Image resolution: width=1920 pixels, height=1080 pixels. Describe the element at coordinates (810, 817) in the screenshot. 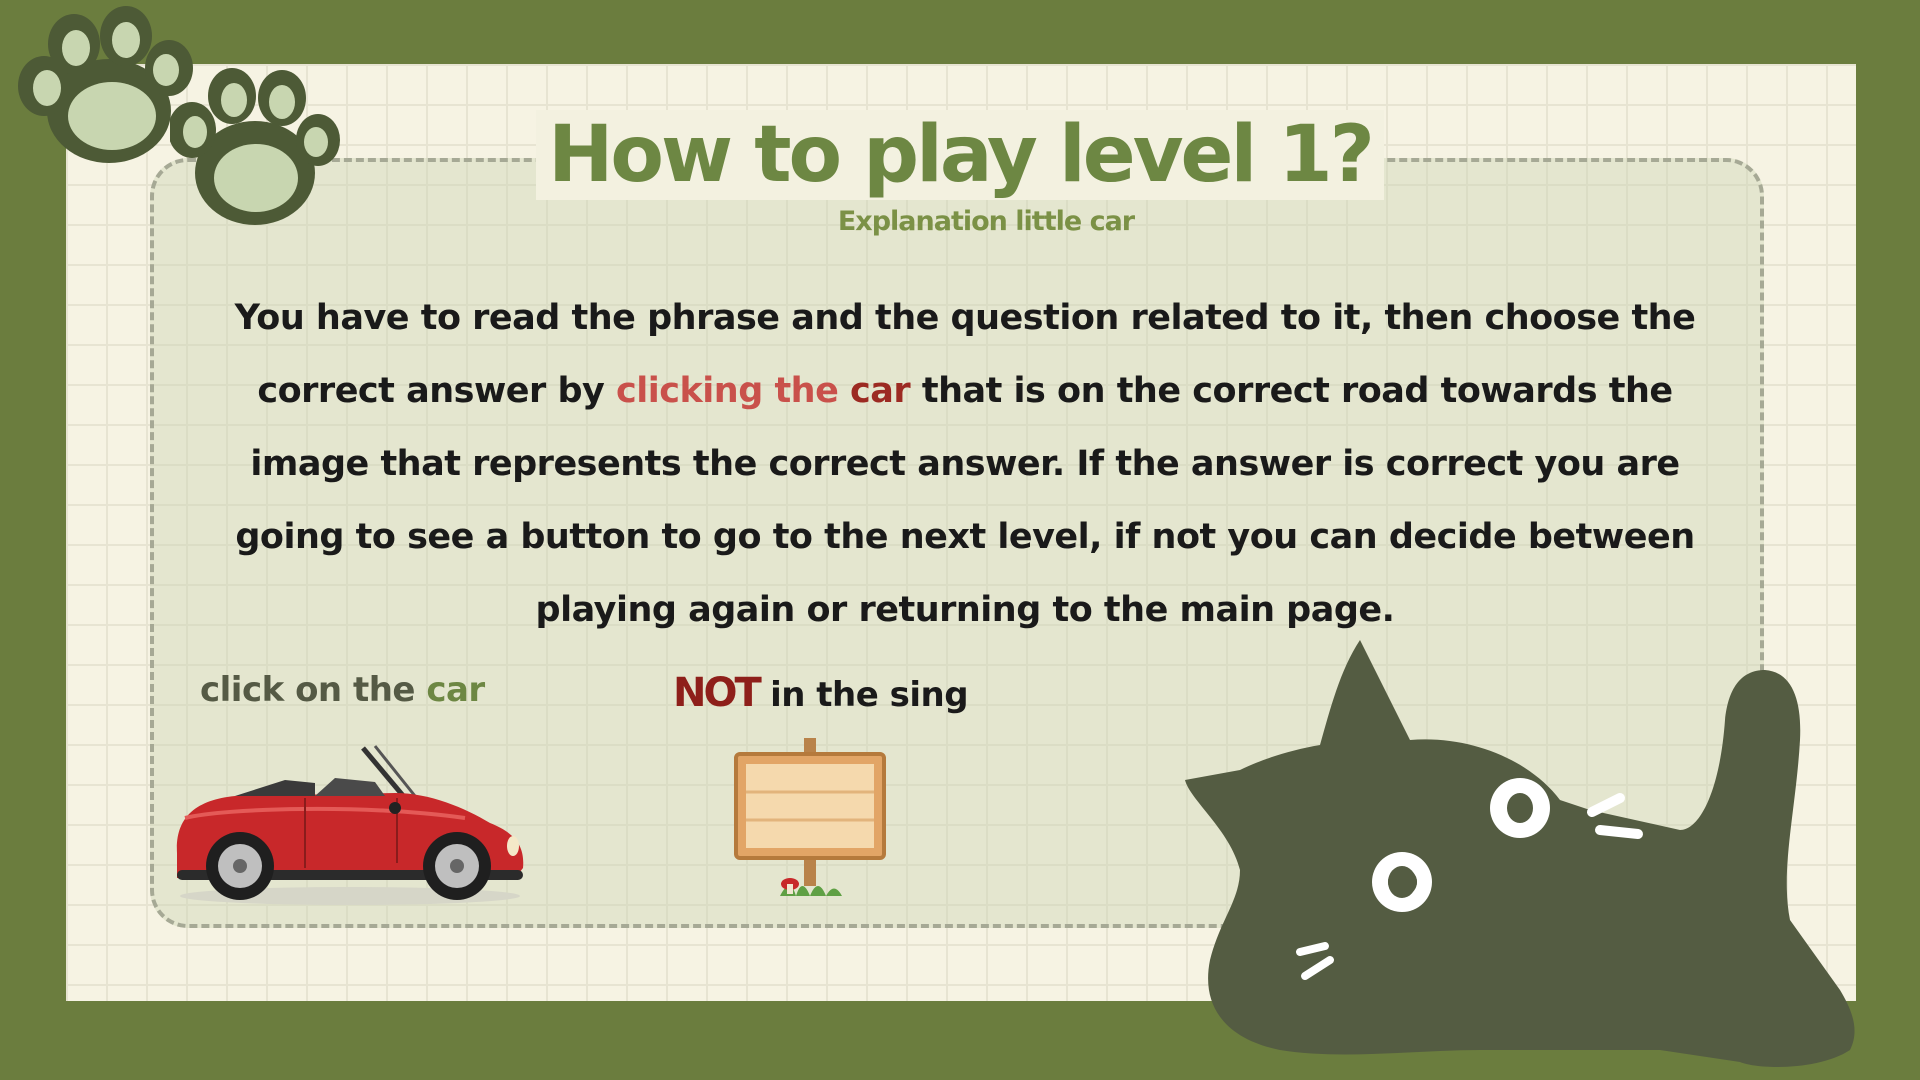

I see `wooden-sign-image` at that location.